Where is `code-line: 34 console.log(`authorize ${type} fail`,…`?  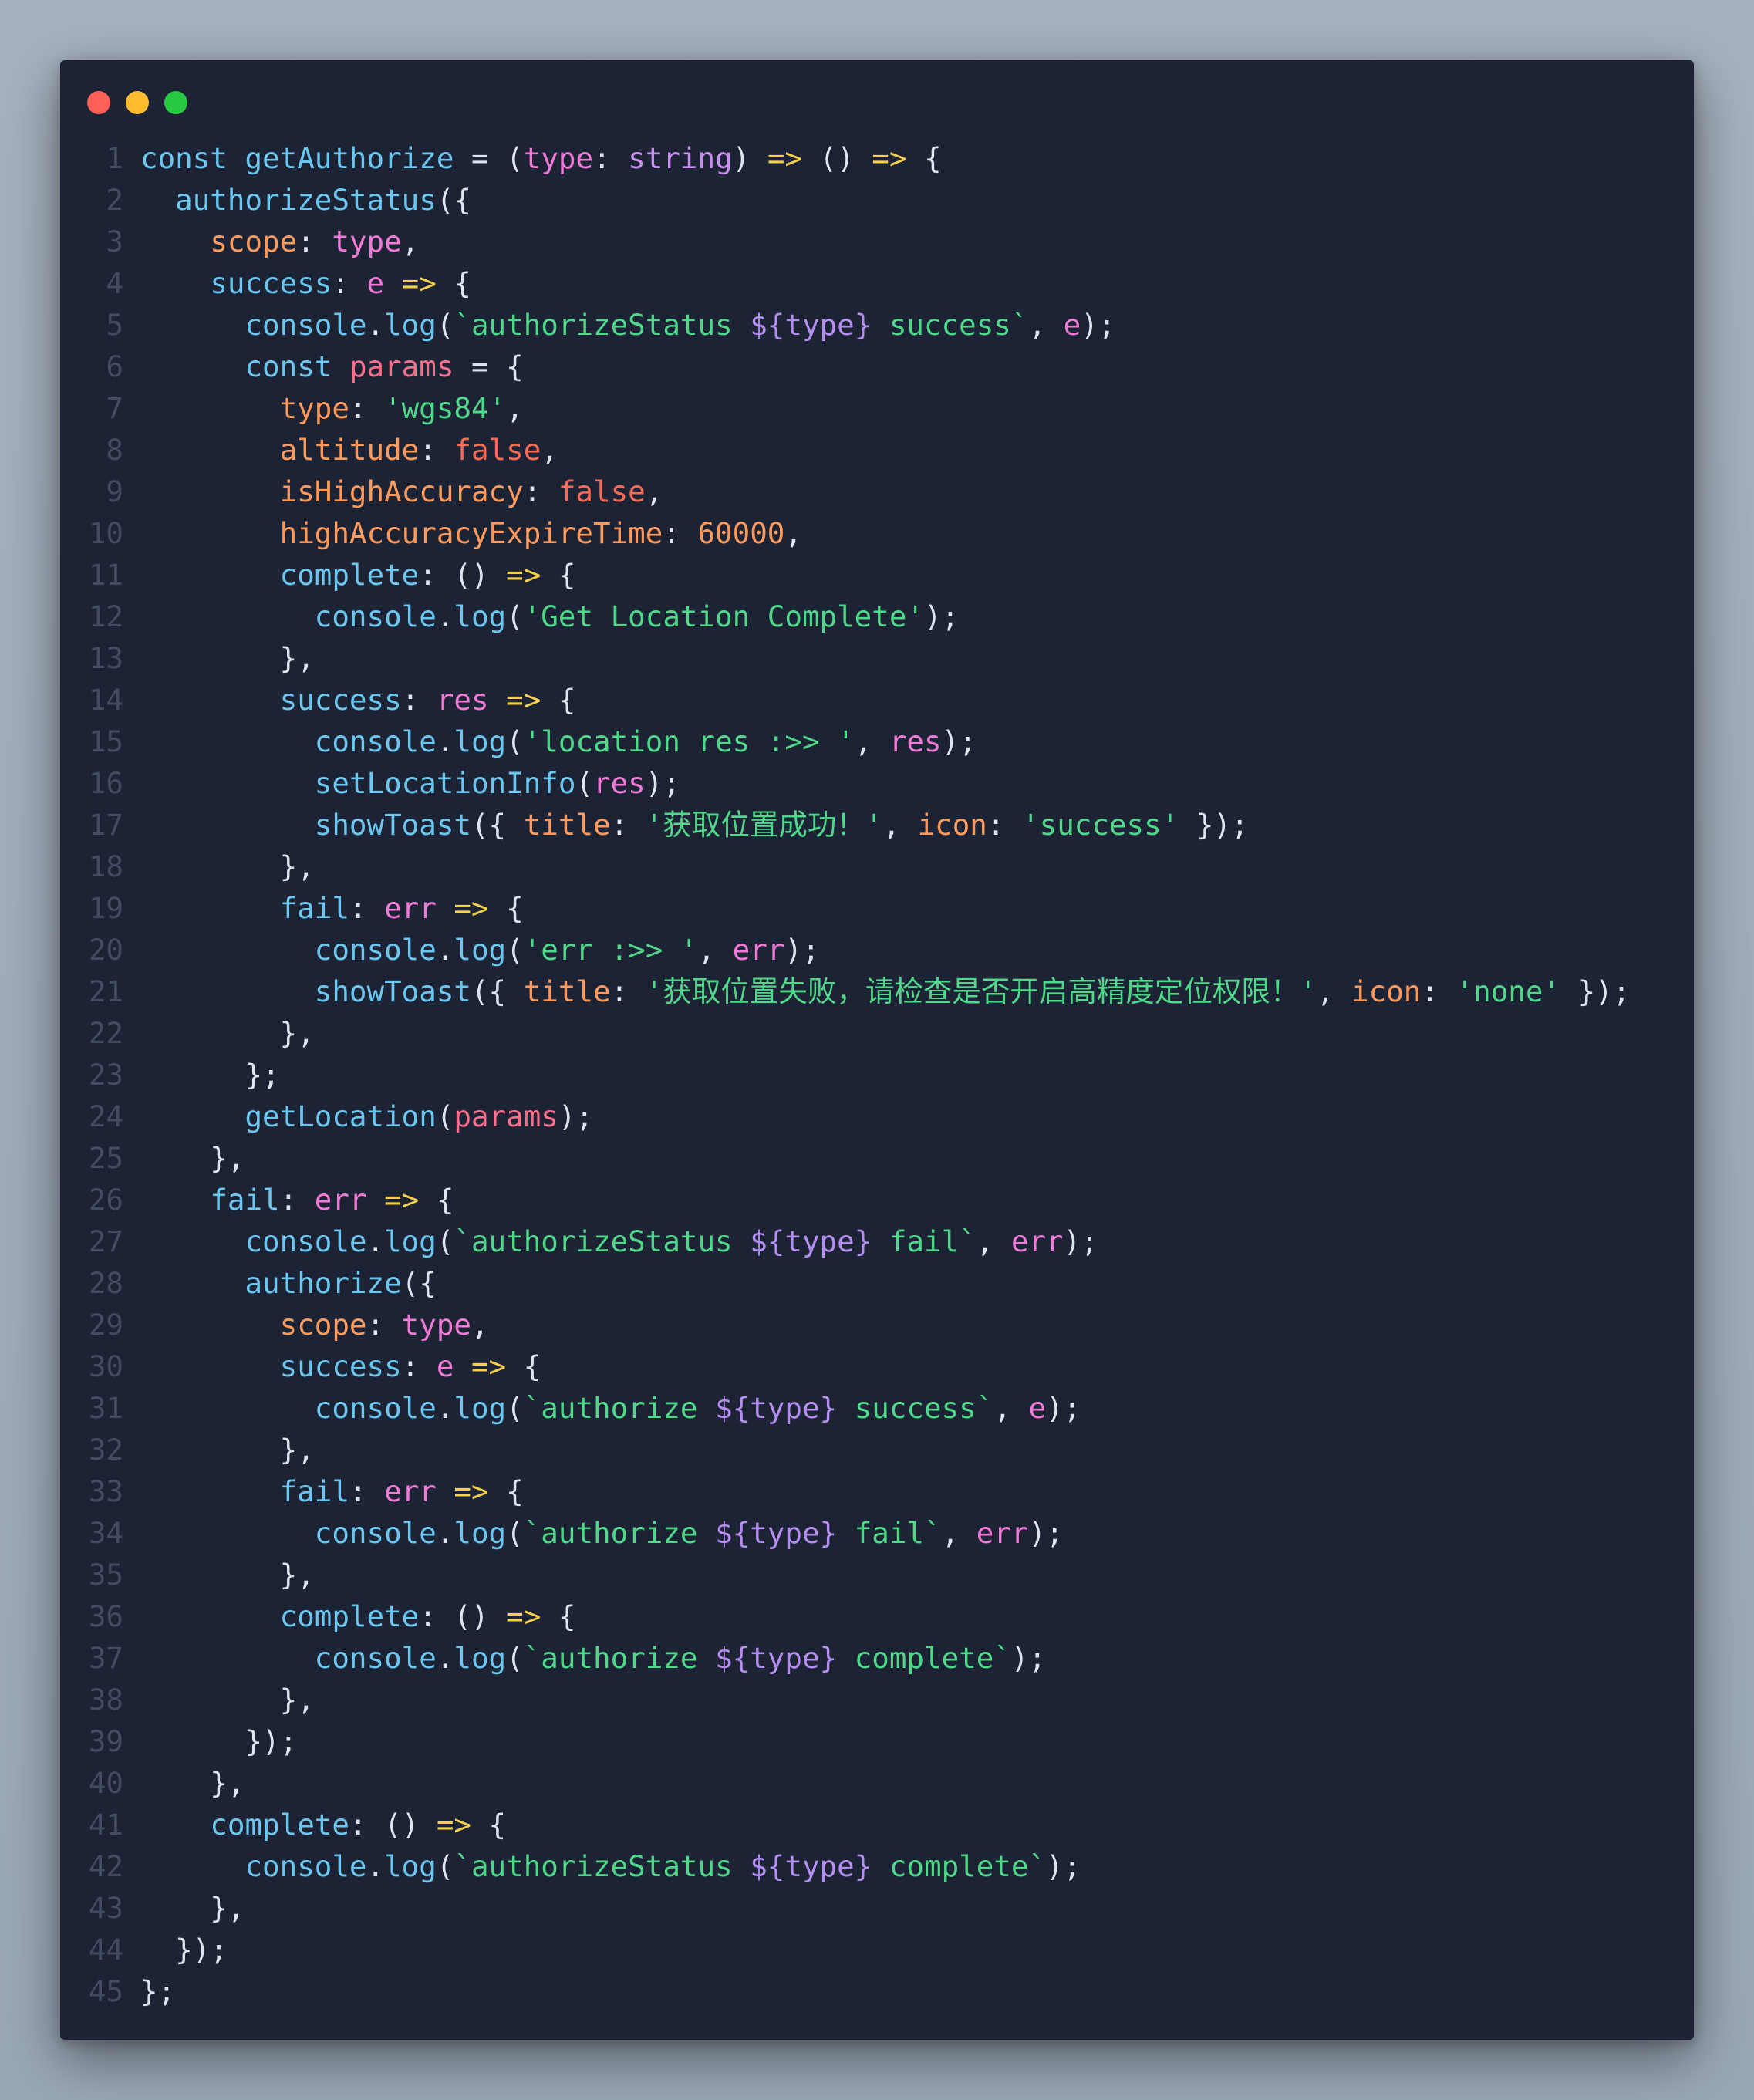
code-line: 34 console.log(`authorize ${type} fail`,… is located at coordinates (877, 1533).